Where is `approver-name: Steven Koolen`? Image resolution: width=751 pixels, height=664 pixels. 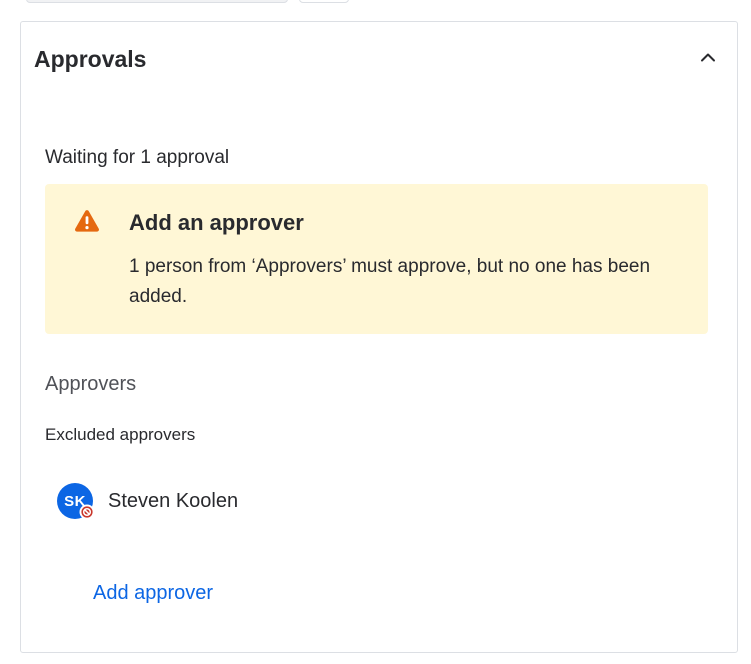 approver-name: Steven Koolen is located at coordinates (173, 501).